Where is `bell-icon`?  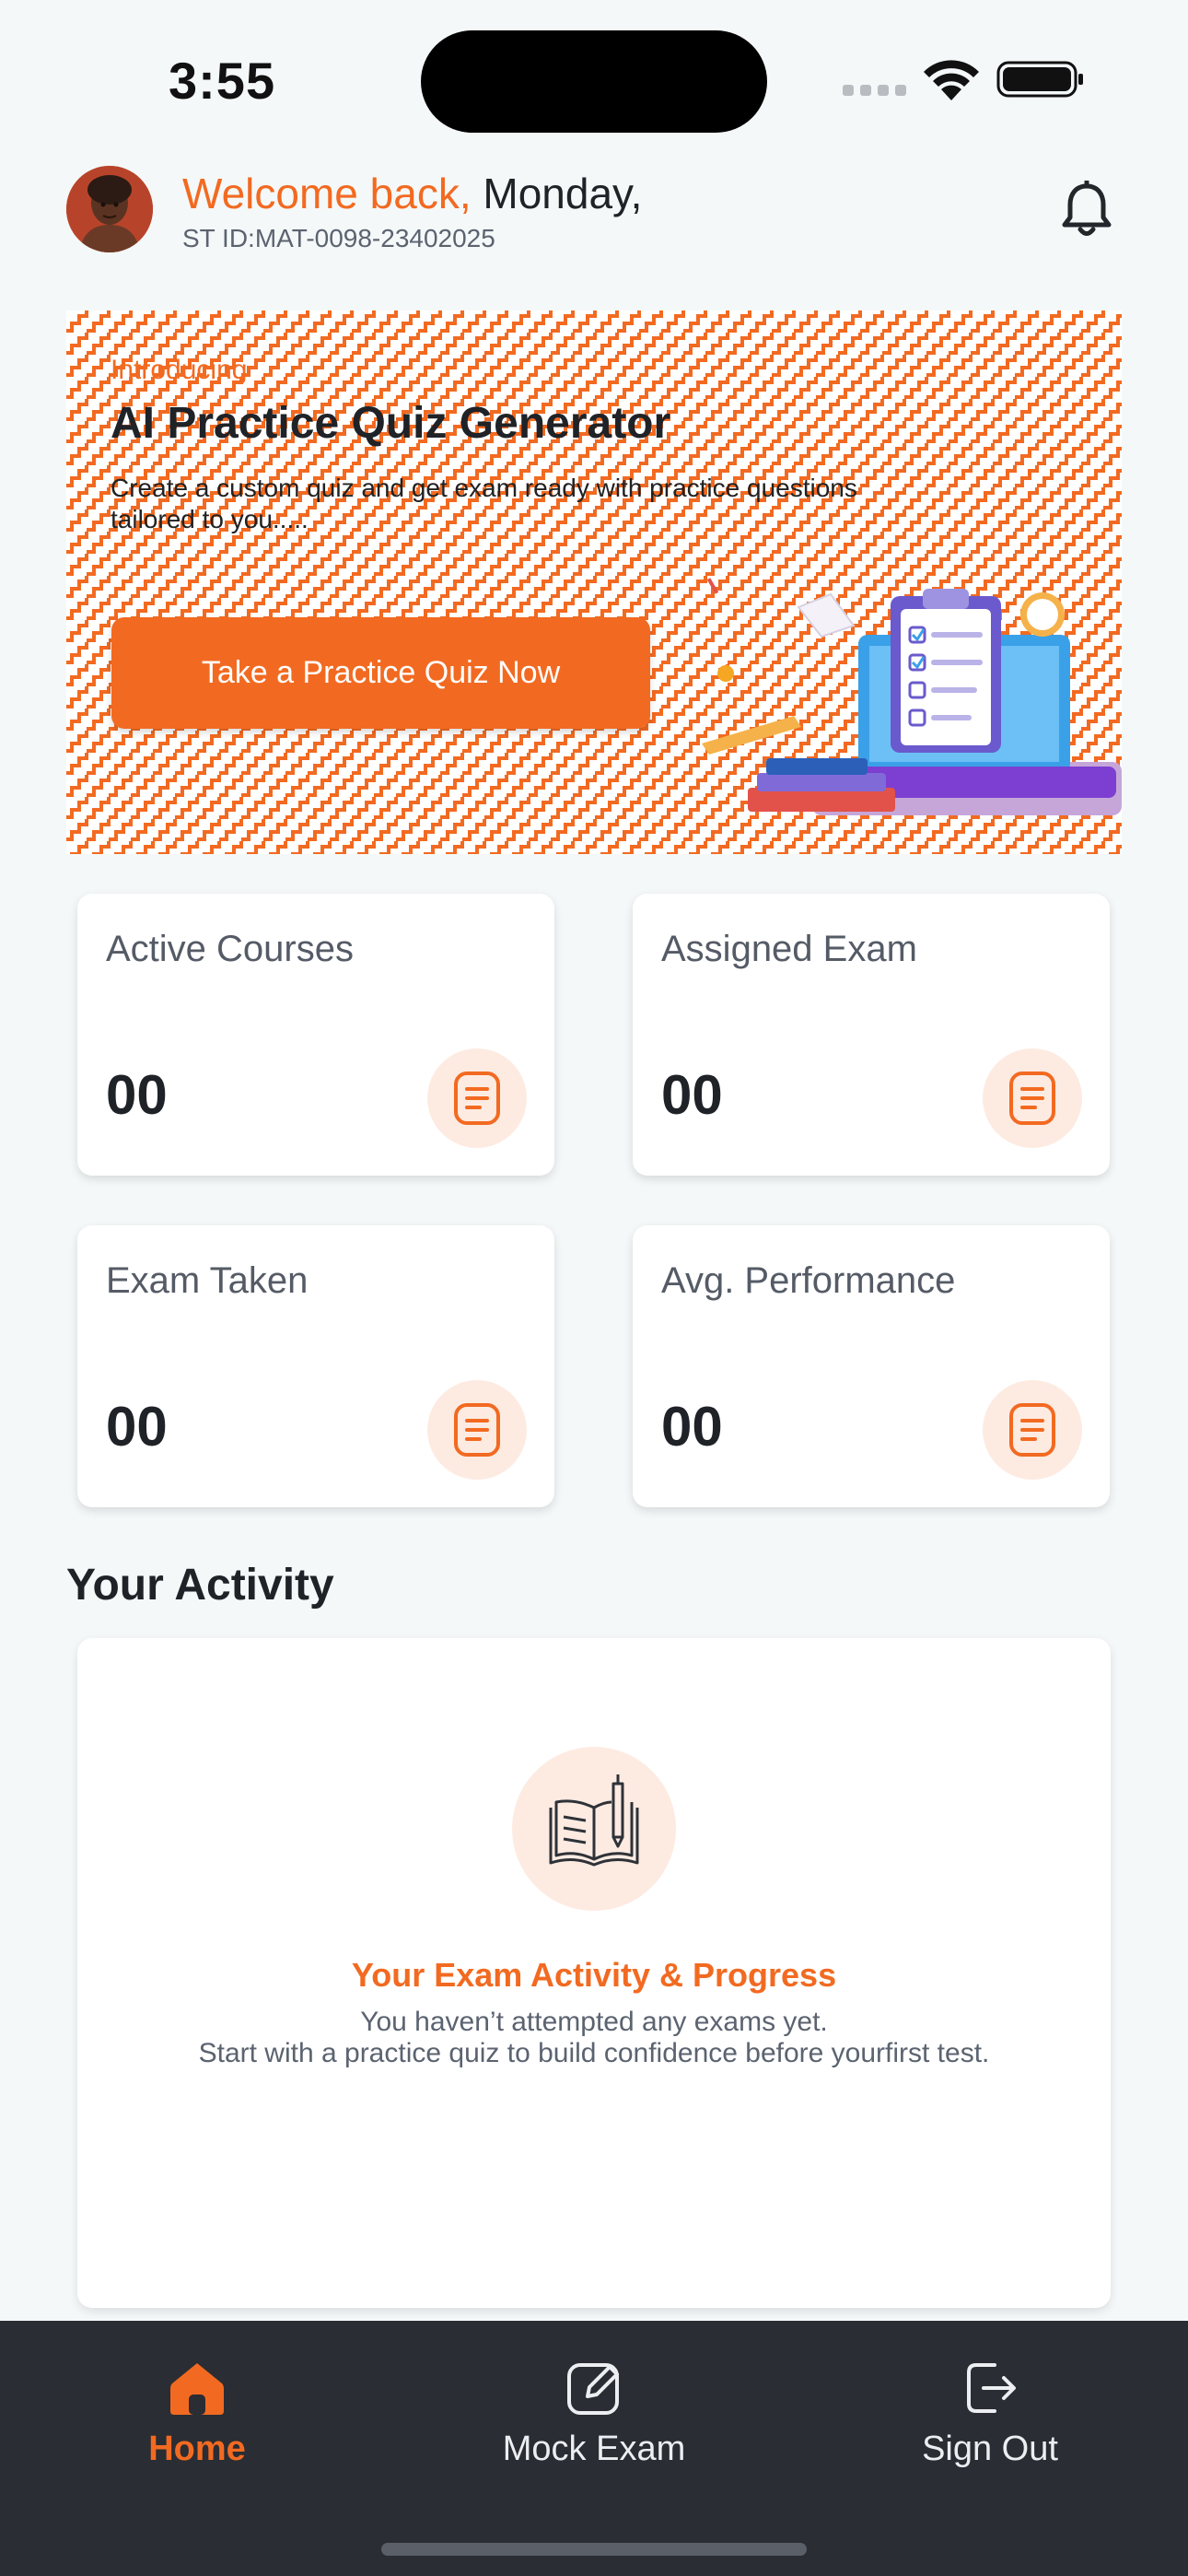 bell-icon is located at coordinates (1086, 211).